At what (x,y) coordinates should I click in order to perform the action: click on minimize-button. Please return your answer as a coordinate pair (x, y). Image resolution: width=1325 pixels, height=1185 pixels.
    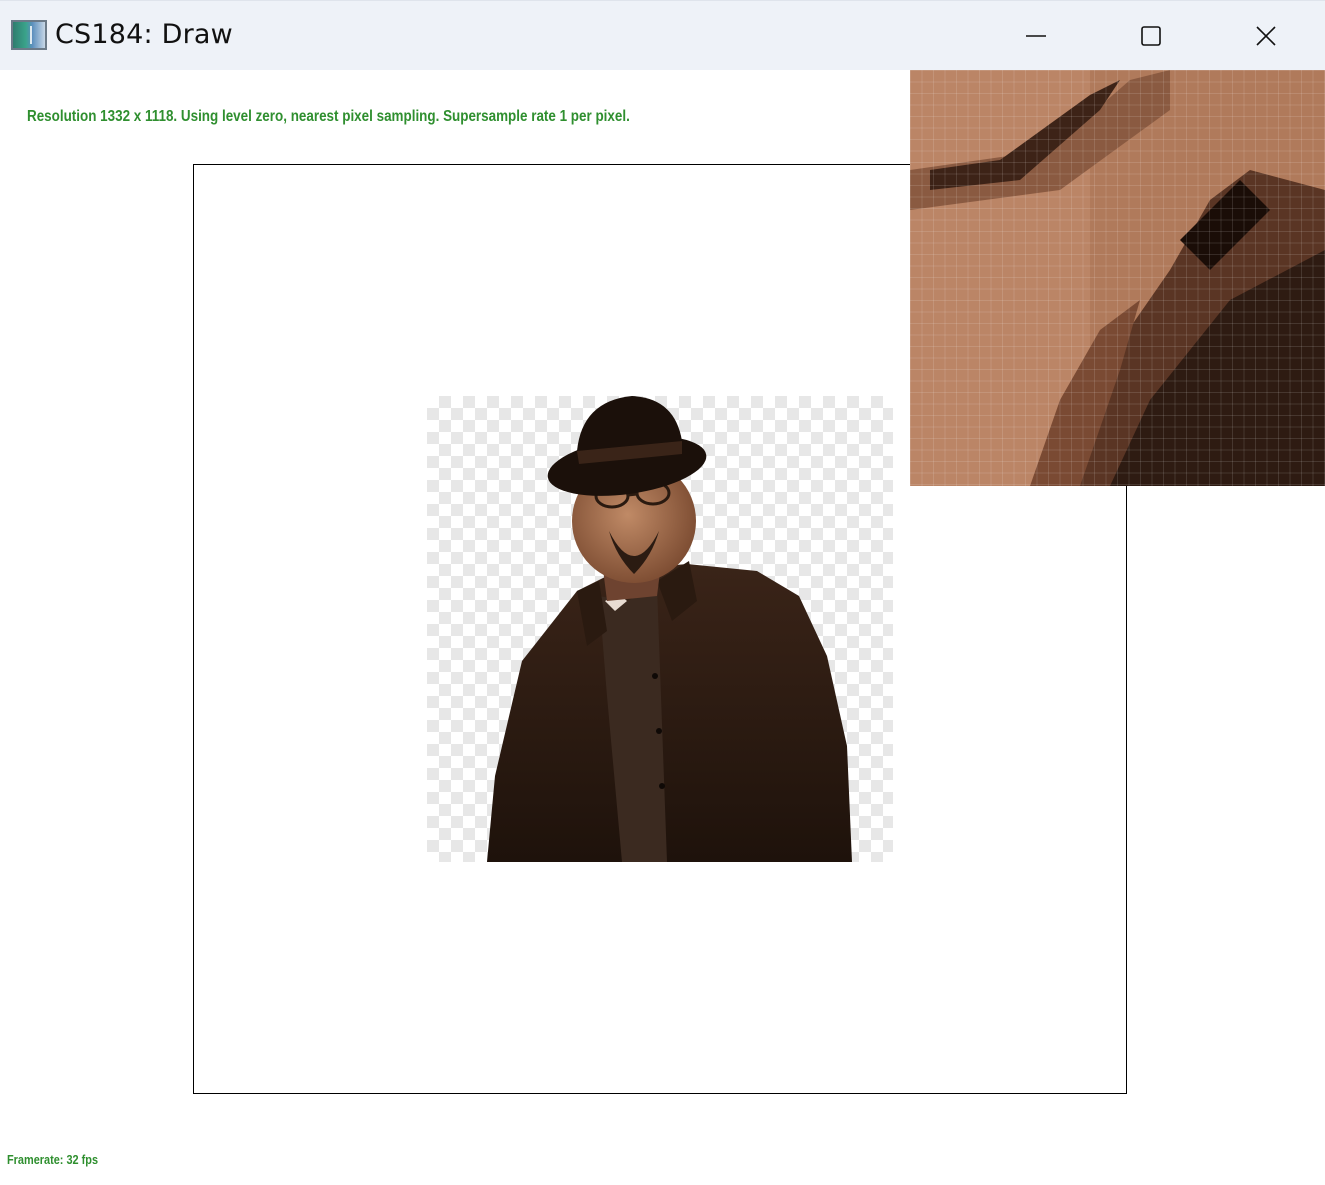
    Looking at the image, I should click on (1035, 36).